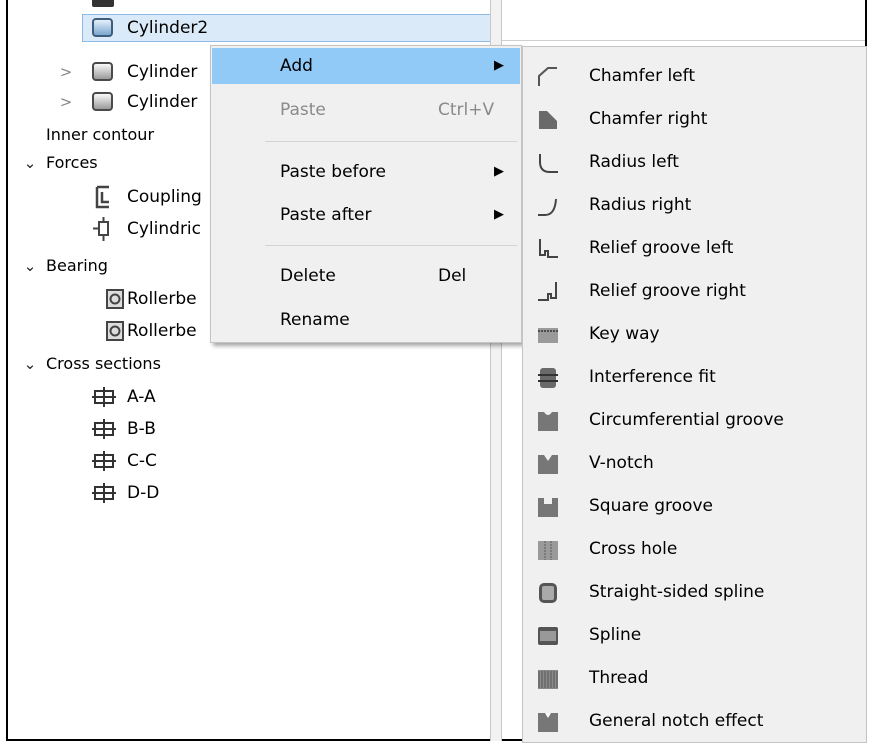 The width and height of the screenshot is (871, 747). I want to click on tree-item-label: Coupling, so click(164, 197).